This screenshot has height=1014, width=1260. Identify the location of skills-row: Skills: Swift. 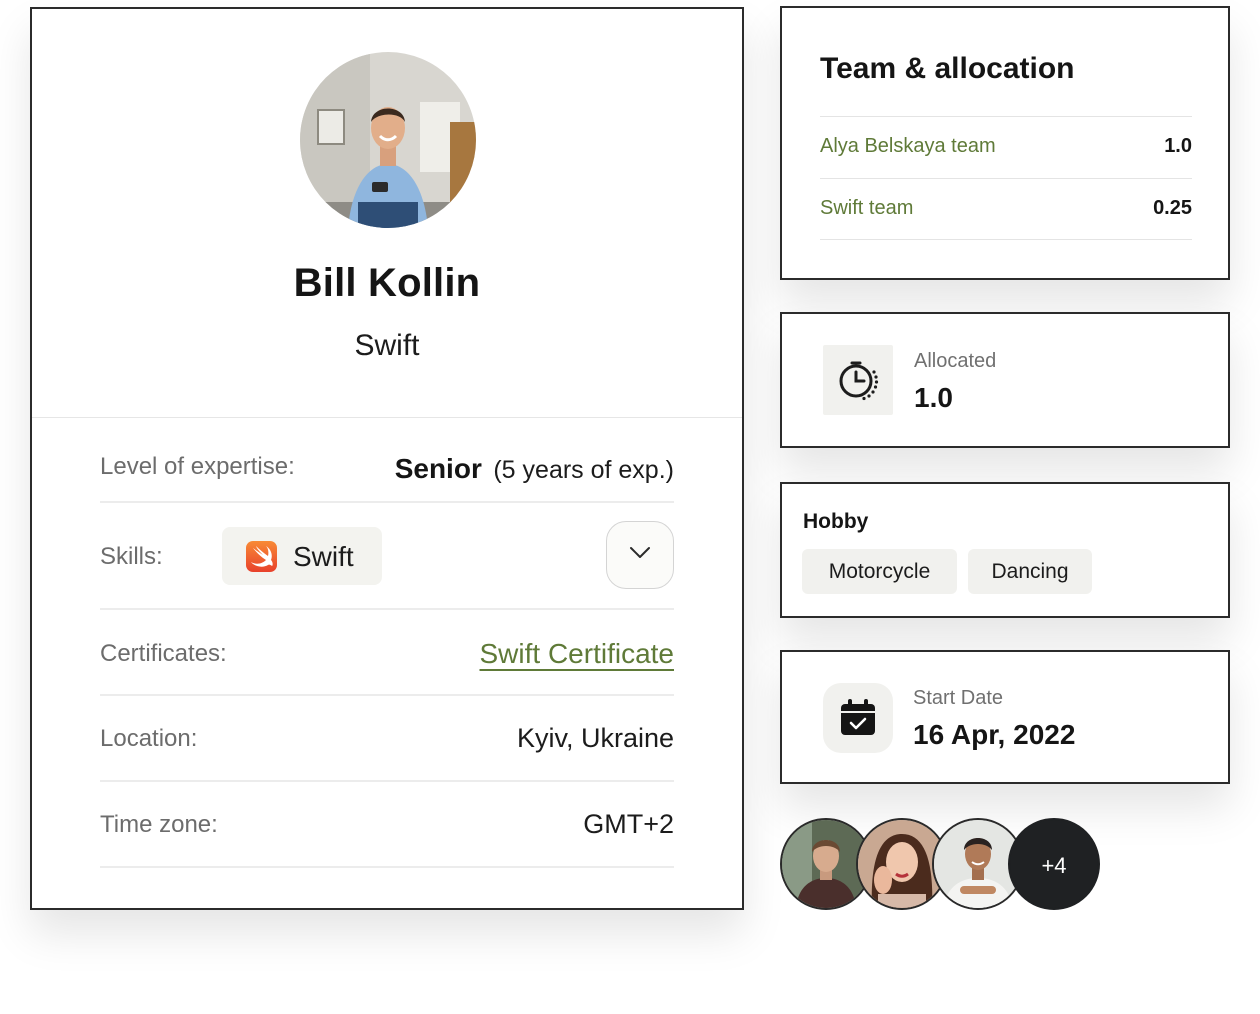
(387, 556).